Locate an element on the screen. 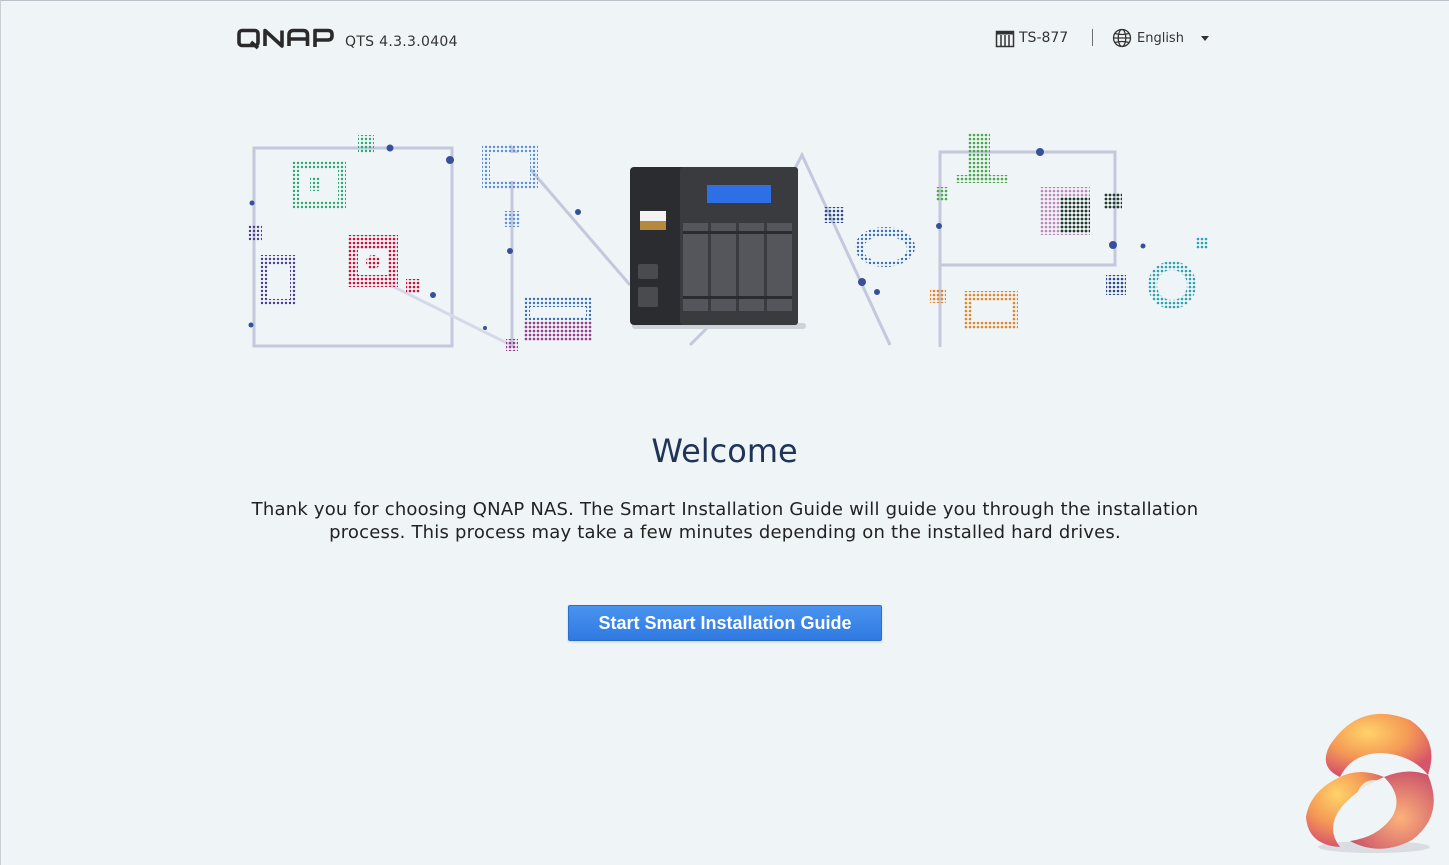  caret-down-icon is located at coordinates (1204, 38).